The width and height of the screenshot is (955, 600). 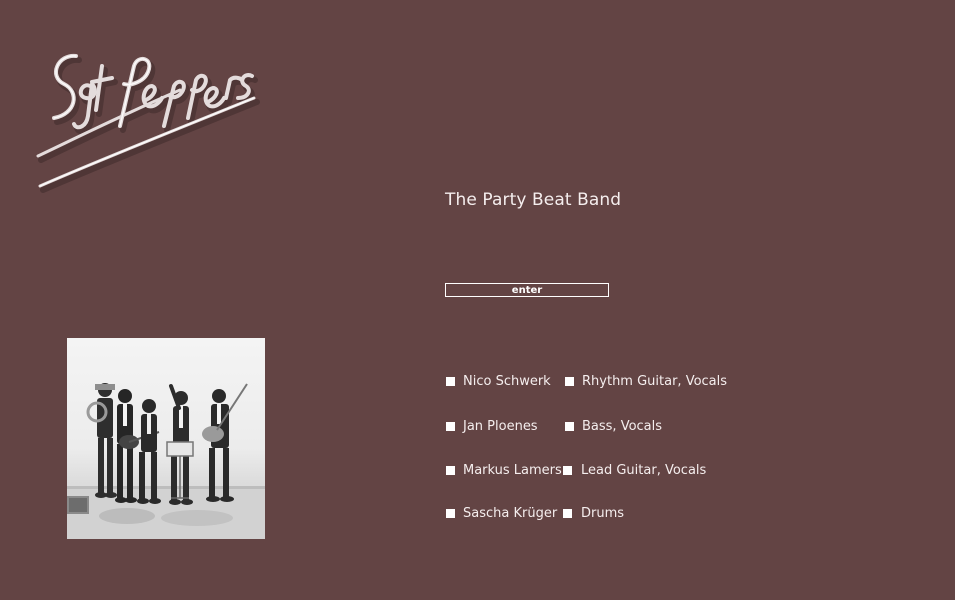 I want to click on band-tagline: The Party Beat Band, so click(x=533, y=200).